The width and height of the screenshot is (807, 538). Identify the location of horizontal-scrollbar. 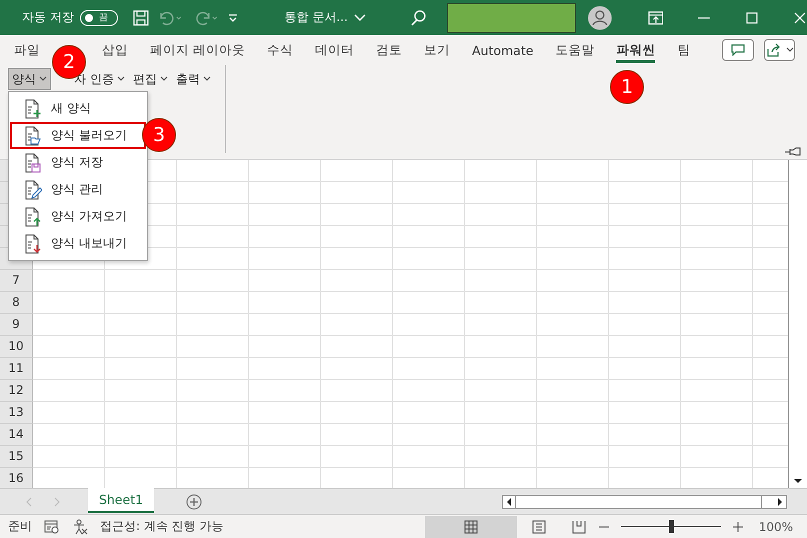
(644, 501).